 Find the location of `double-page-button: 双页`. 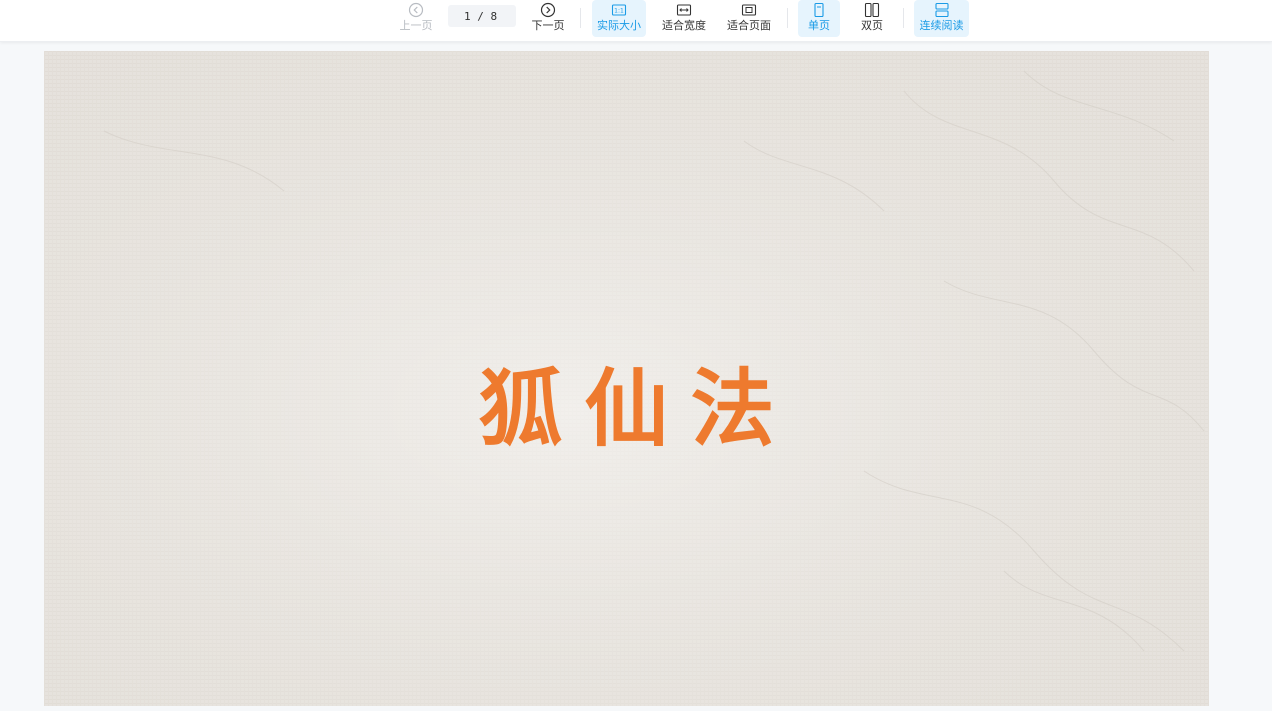

double-page-button: 双页 is located at coordinates (872, 18).